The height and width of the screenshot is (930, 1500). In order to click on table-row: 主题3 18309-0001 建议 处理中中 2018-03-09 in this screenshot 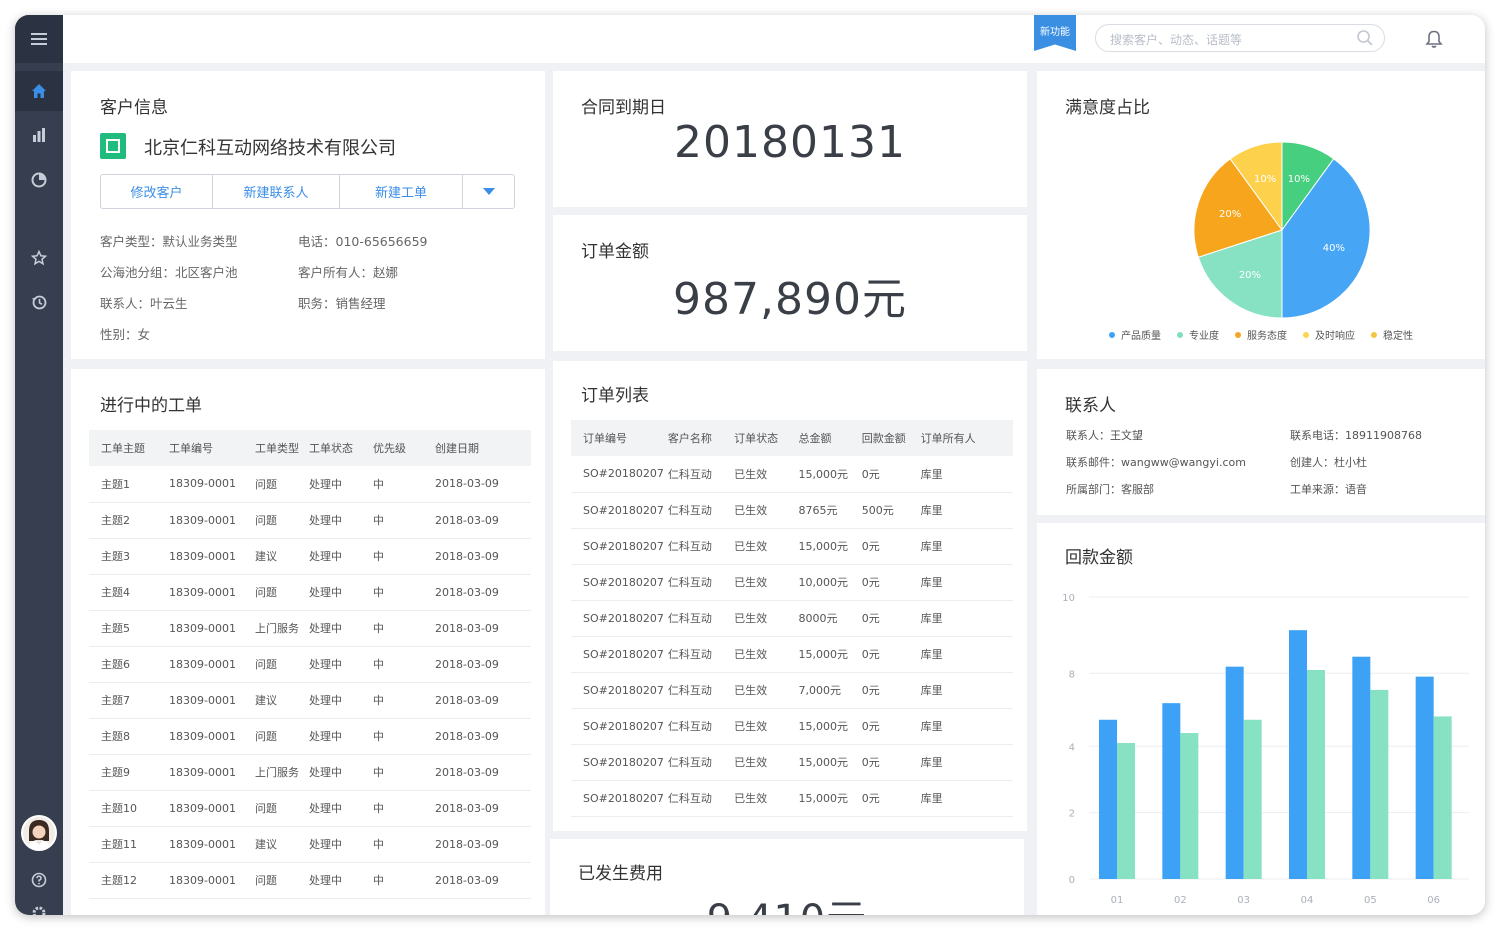, I will do `click(310, 556)`.